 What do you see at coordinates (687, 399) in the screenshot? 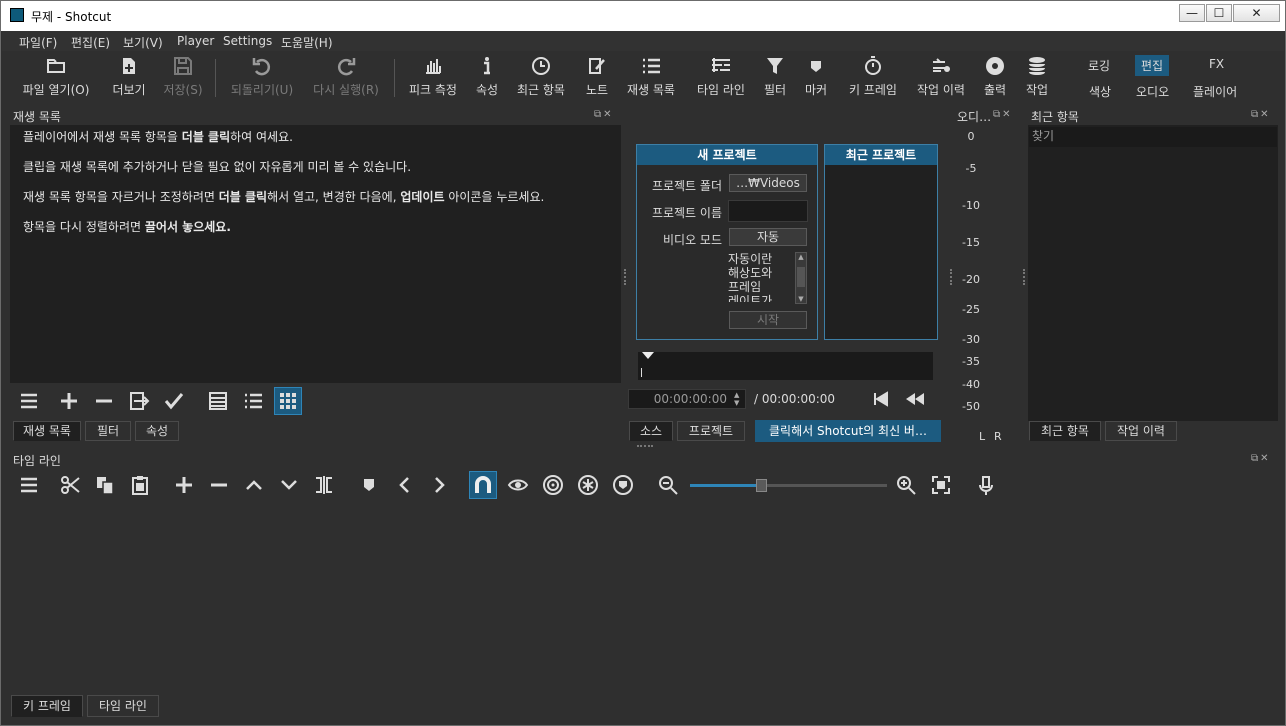
I see `position-timecode: 00:00:00:00` at bounding box center [687, 399].